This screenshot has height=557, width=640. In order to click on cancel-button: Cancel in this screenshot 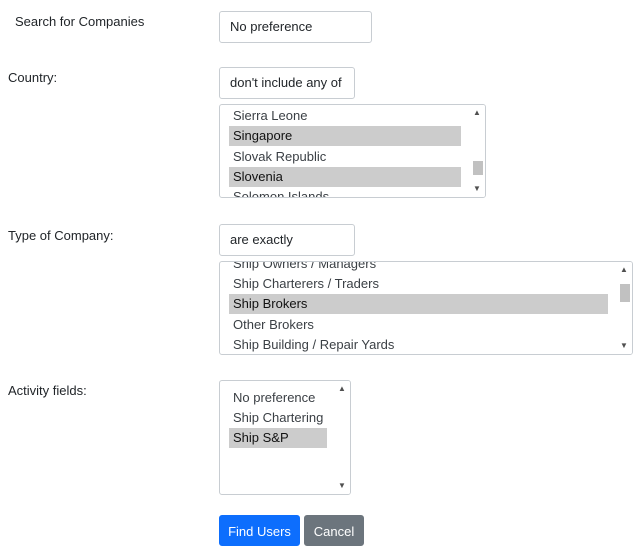, I will do `click(334, 530)`.